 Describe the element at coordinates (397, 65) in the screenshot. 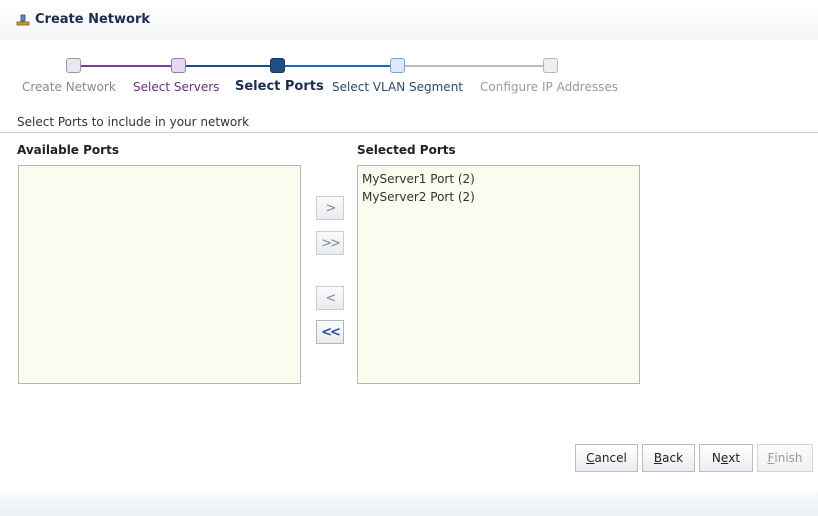

I see `train-stop-select-vlan-segment` at that location.